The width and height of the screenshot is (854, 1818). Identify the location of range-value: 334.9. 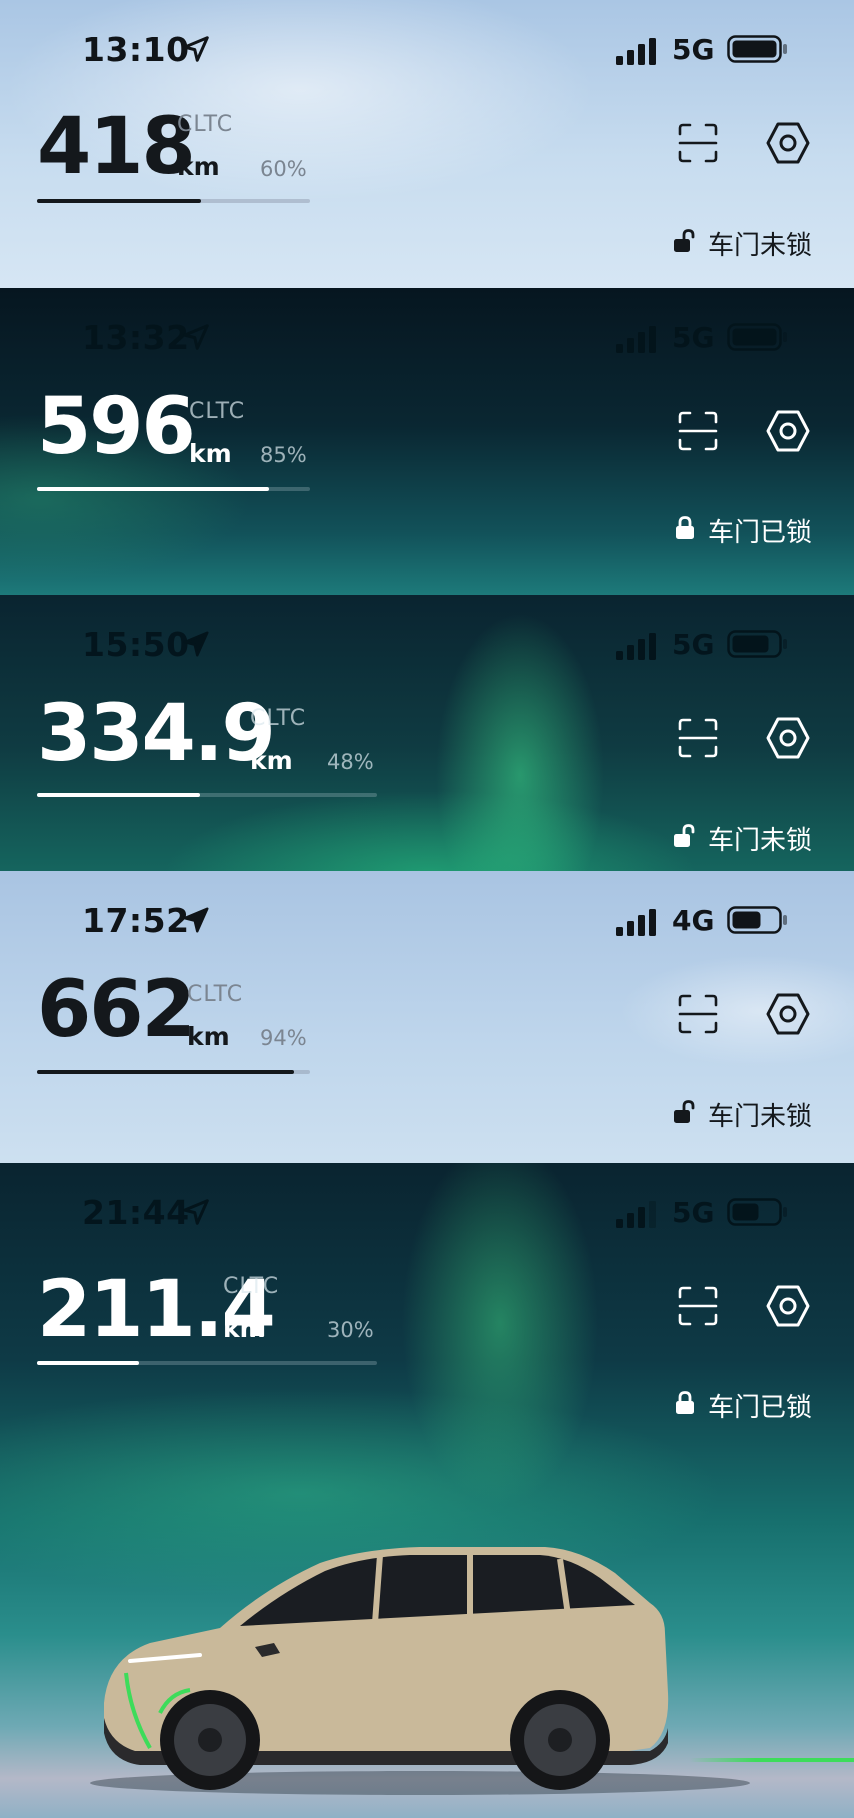
(156, 734).